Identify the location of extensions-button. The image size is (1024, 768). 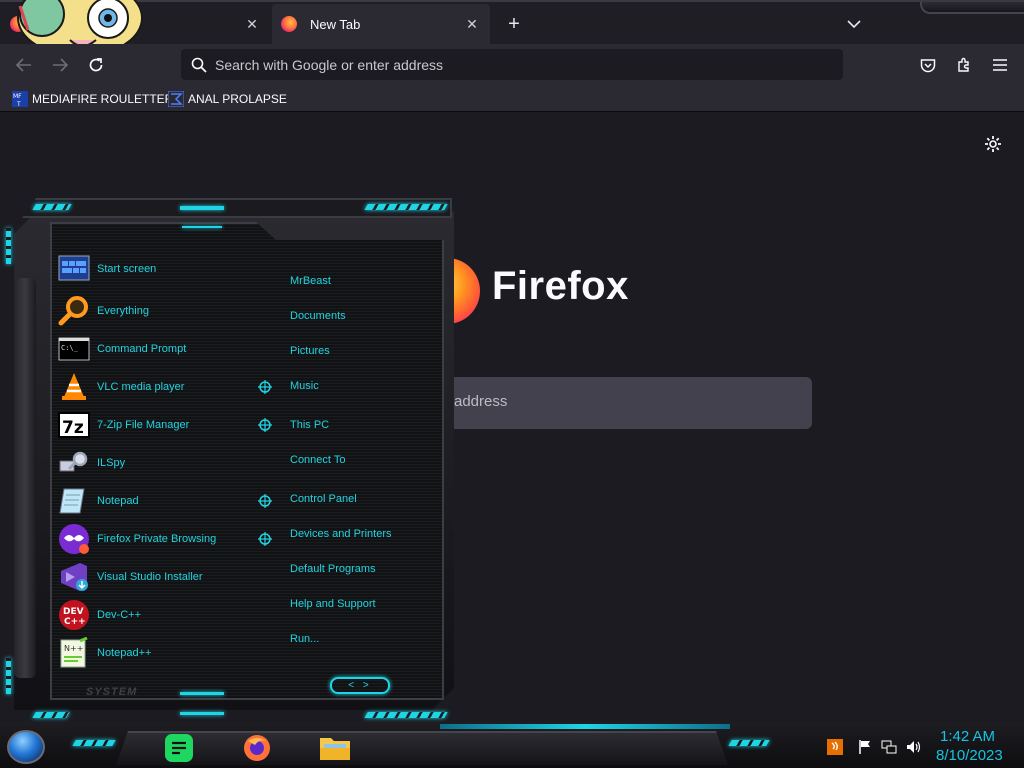
(964, 65).